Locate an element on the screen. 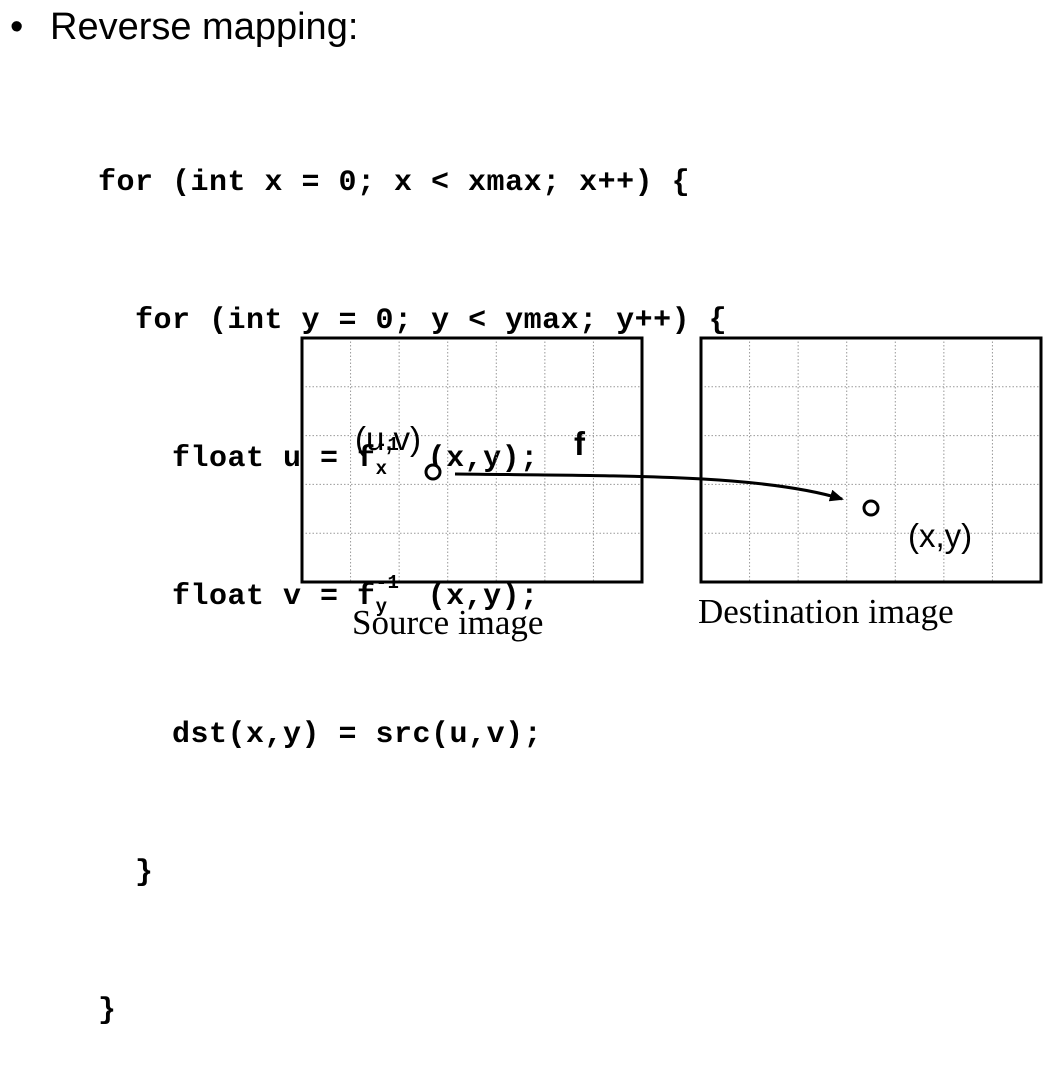  destination-caption: Destination image is located at coordinates (826, 611).